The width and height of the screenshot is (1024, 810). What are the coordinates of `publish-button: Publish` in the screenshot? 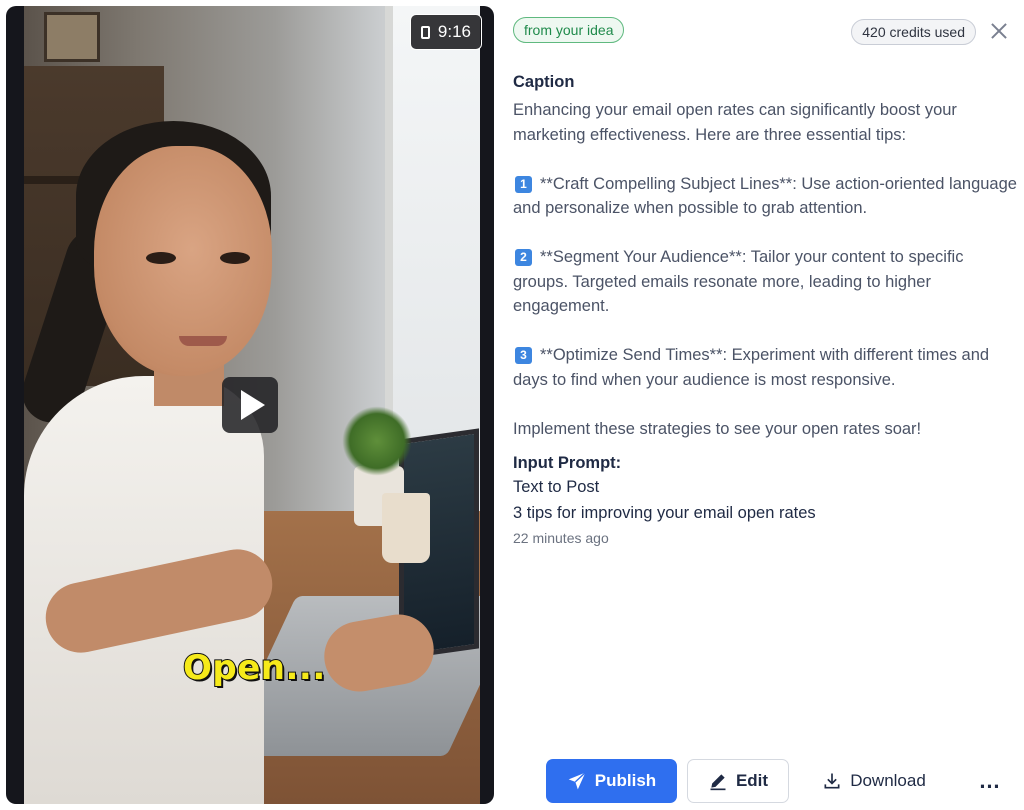 It's located at (611, 781).